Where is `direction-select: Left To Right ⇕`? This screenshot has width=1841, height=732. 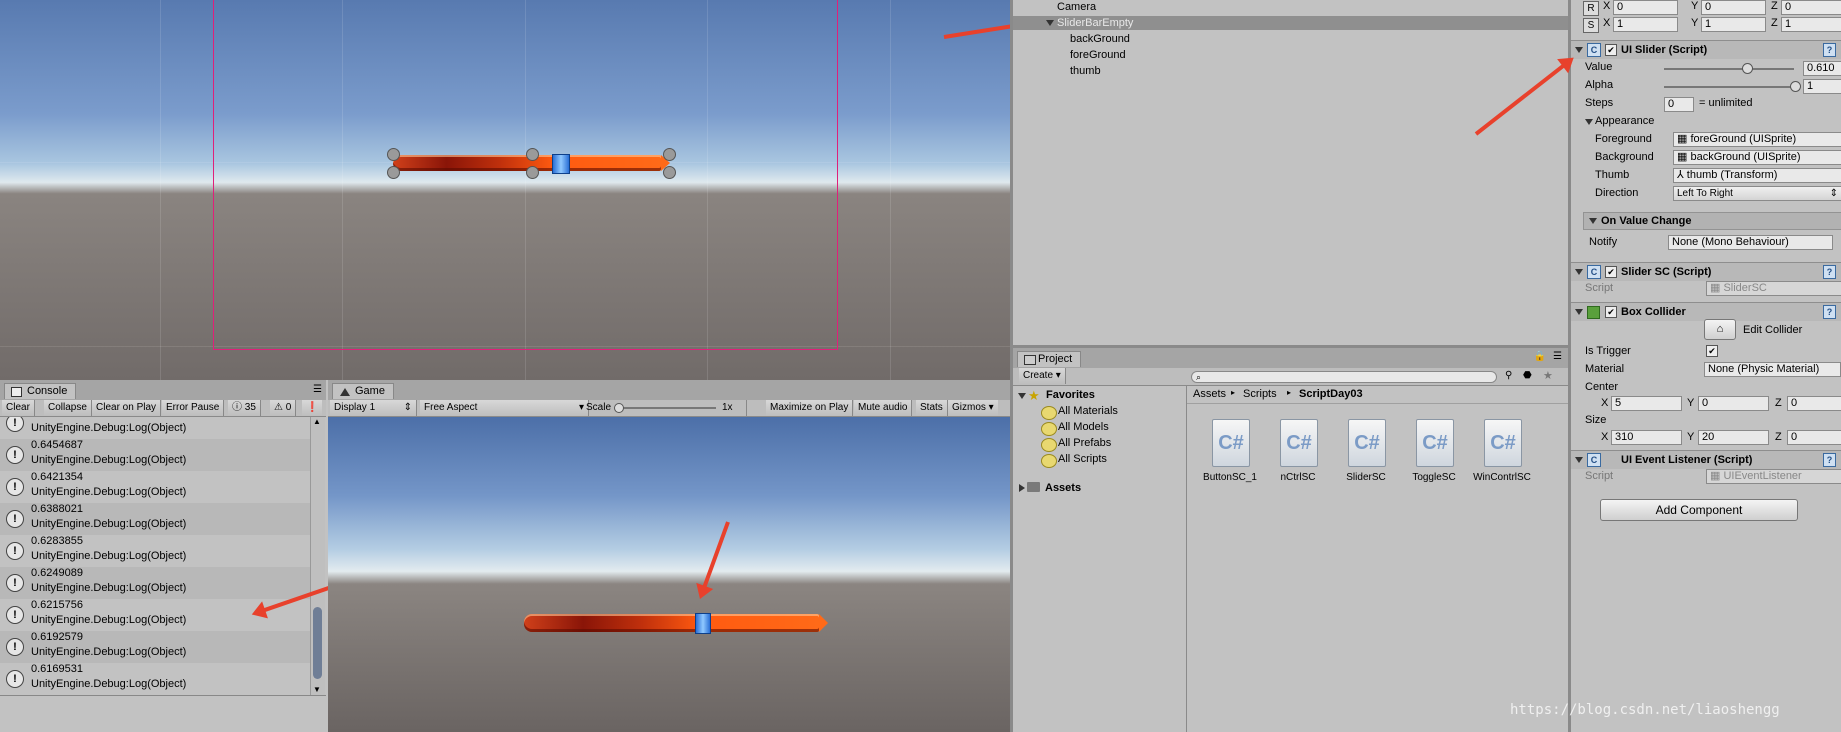
direction-select: Left To Right ⇕ is located at coordinates (1757, 193).